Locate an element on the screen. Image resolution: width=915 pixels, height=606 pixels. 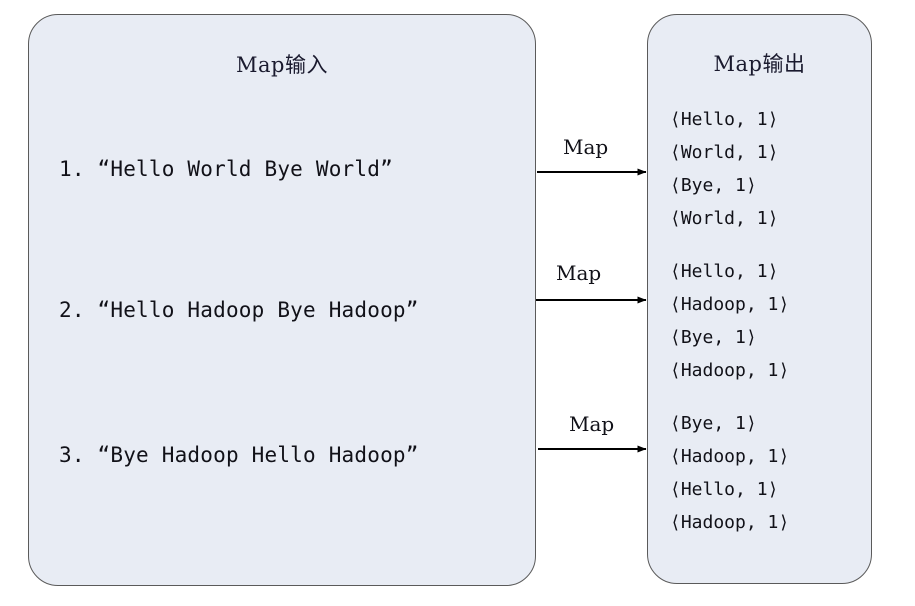
map-output-panel-title: Map输出 is located at coordinates (759, 64).